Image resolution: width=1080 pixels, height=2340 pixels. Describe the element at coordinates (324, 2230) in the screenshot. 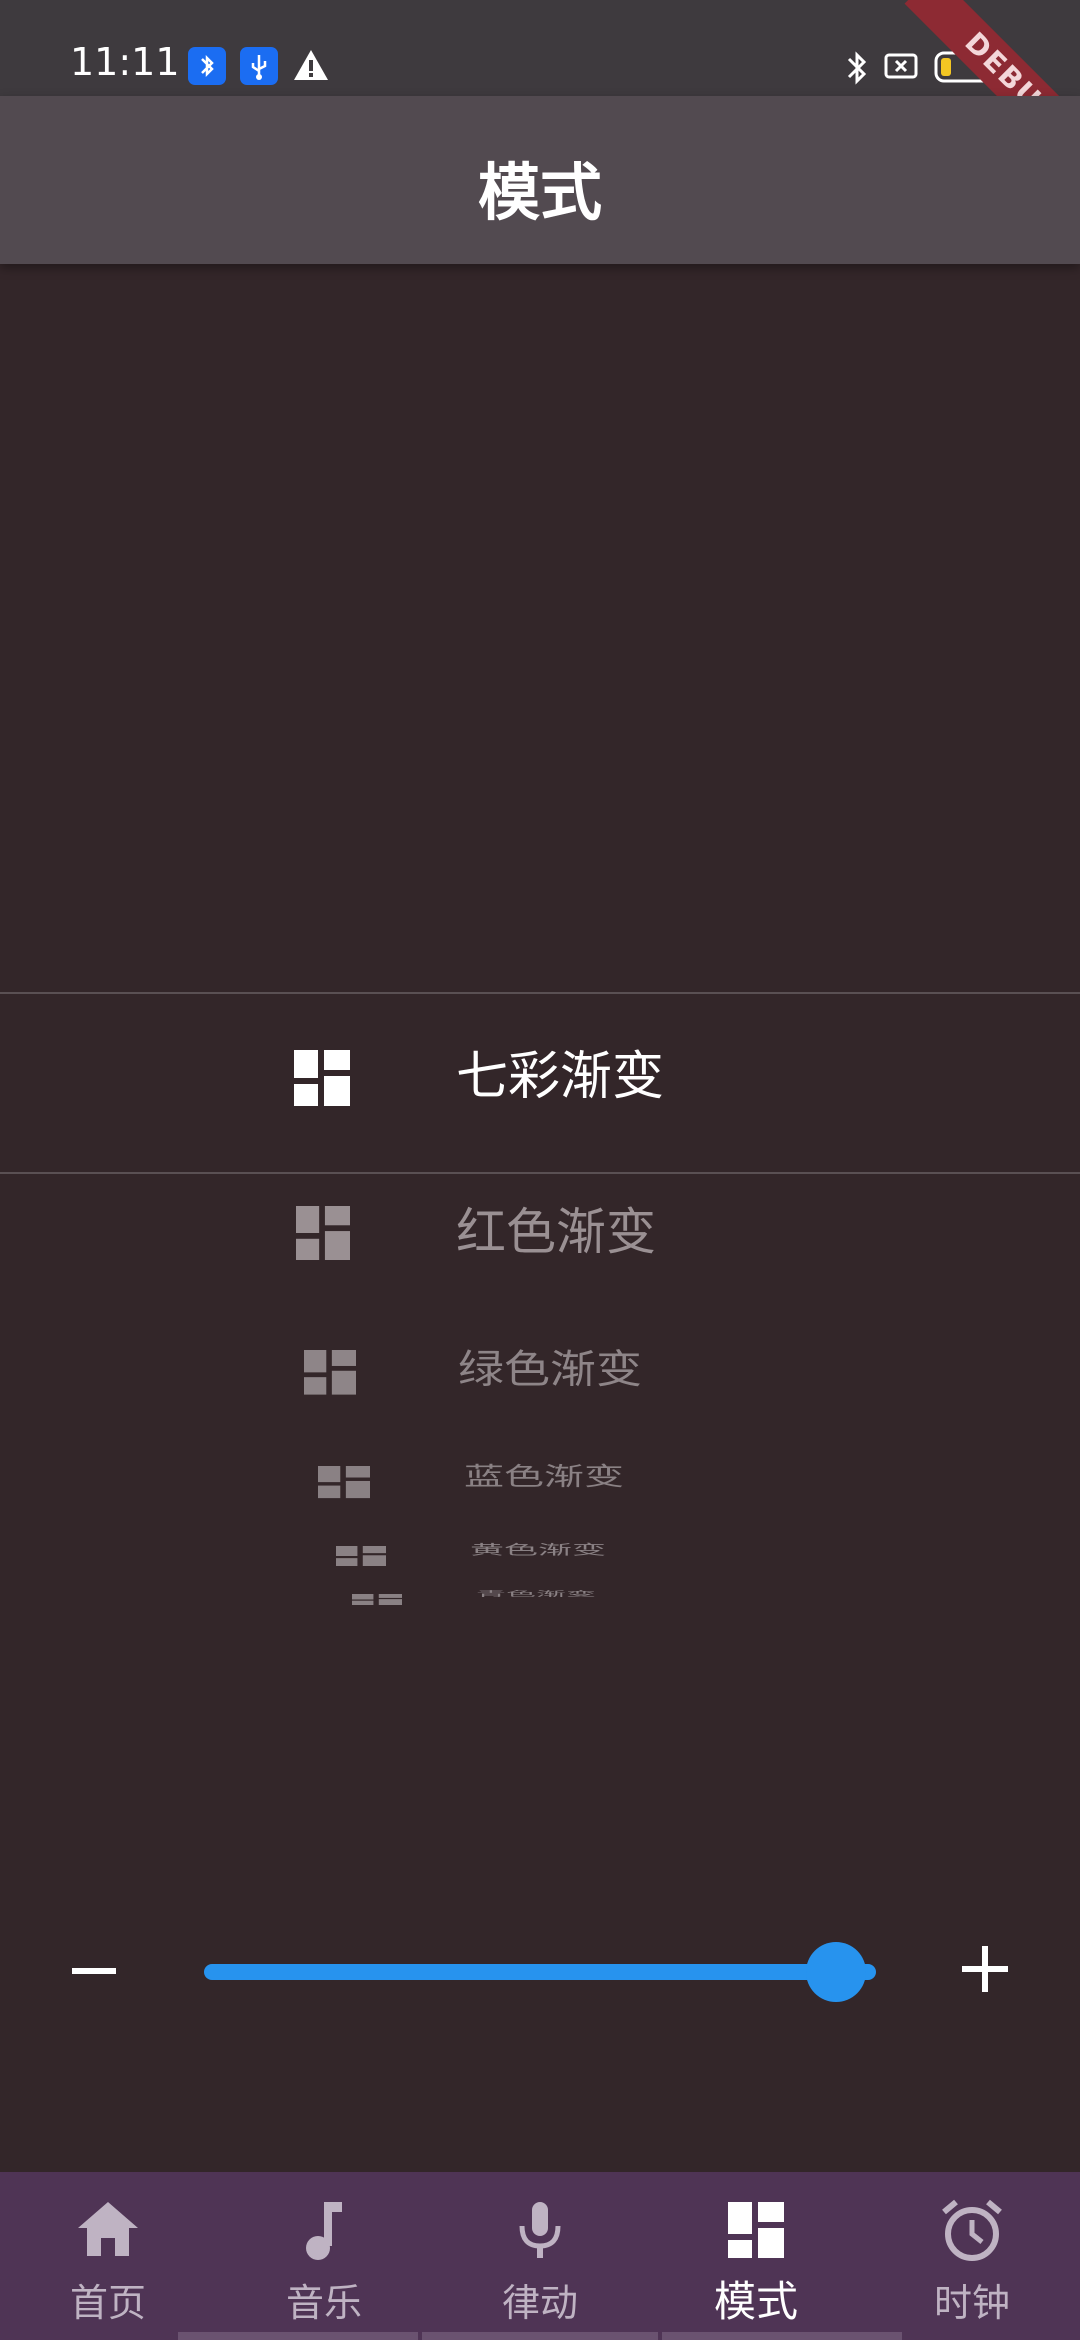

I see `music-note-icon` at that location.